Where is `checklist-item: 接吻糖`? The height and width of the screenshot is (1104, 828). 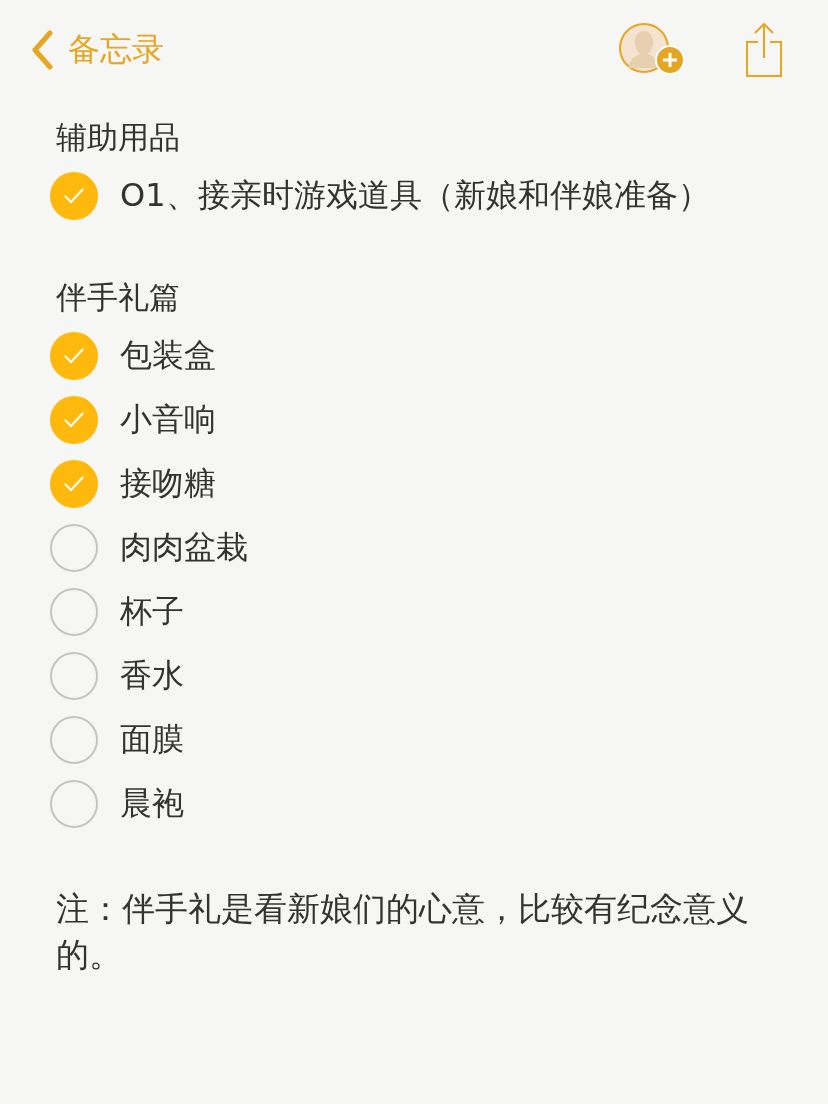
checklist-item: 接吻糖 is located at coordinates (168, 483).